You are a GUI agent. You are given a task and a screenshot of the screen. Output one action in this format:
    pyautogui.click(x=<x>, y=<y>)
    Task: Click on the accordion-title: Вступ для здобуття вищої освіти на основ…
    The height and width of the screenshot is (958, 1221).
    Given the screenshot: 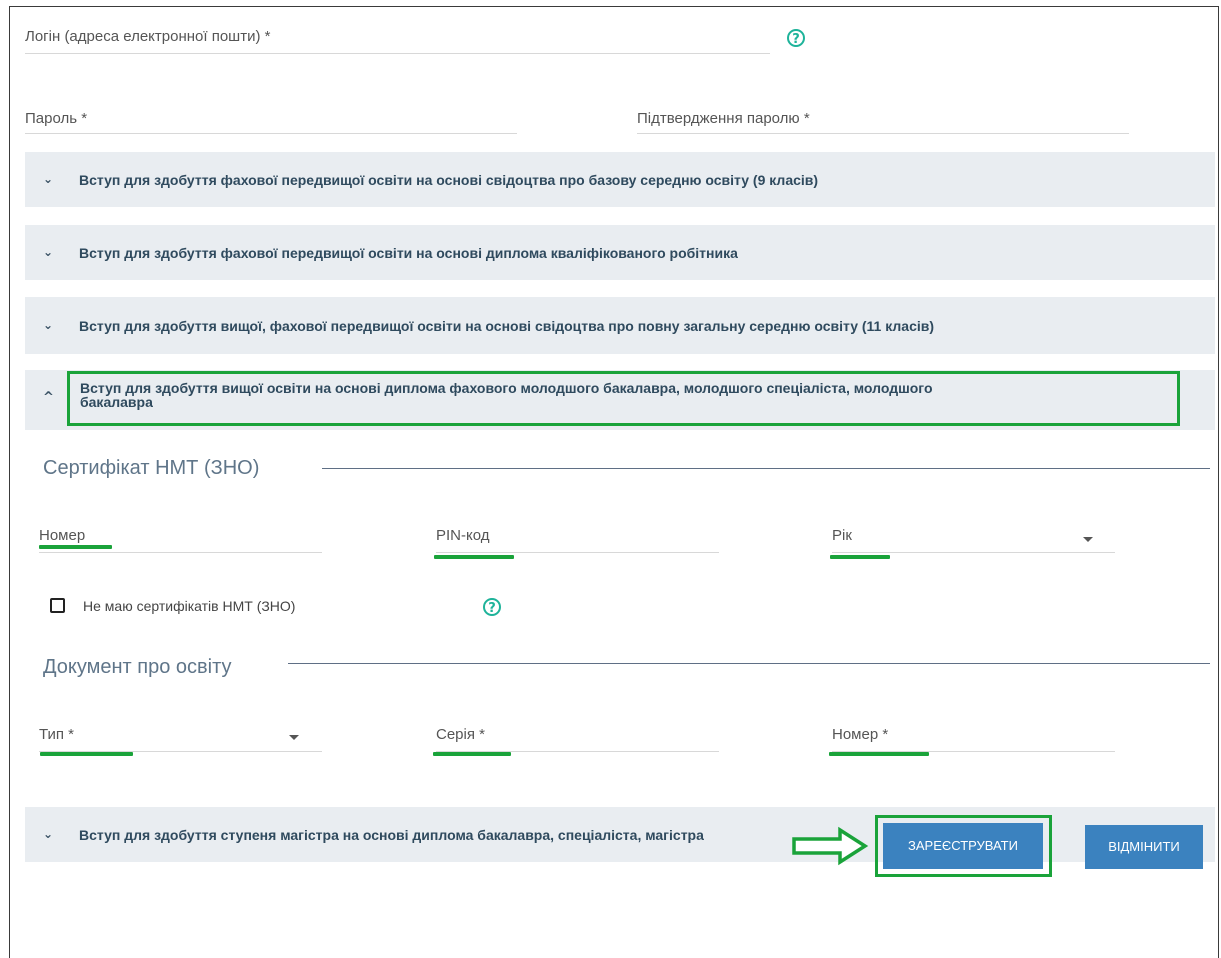 What is the action you would take?
    pyautogui.click(x=506, y=395)
    